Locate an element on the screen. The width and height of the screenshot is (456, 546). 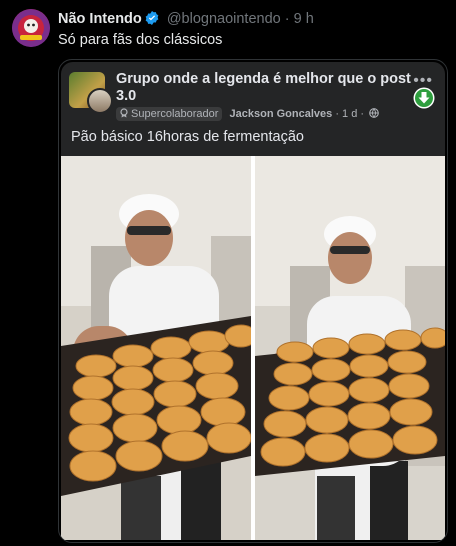
post-author: Jackson Goncalves is located at coordinates (281, 114).